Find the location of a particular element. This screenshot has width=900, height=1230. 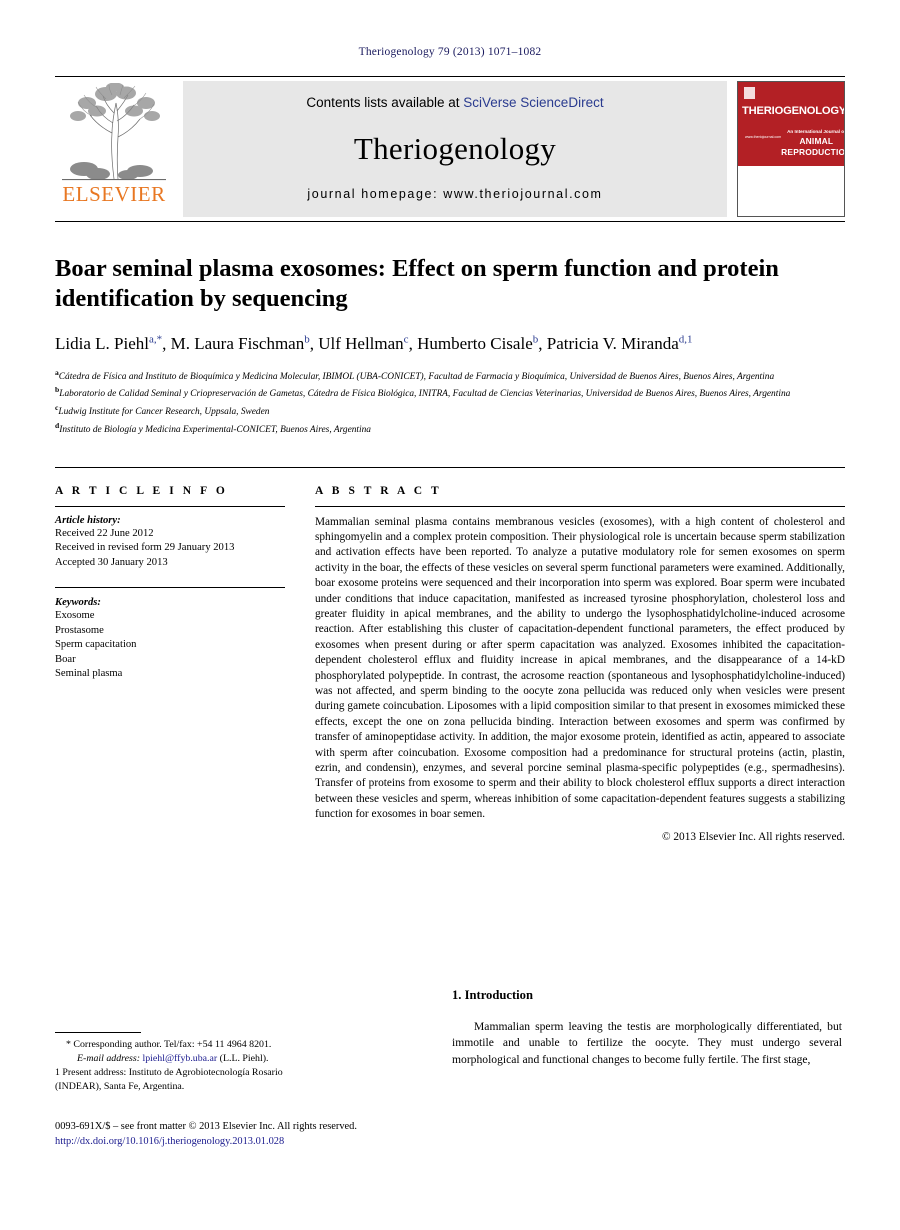

keyword-item: Boar is located at coordinates (170, 660).